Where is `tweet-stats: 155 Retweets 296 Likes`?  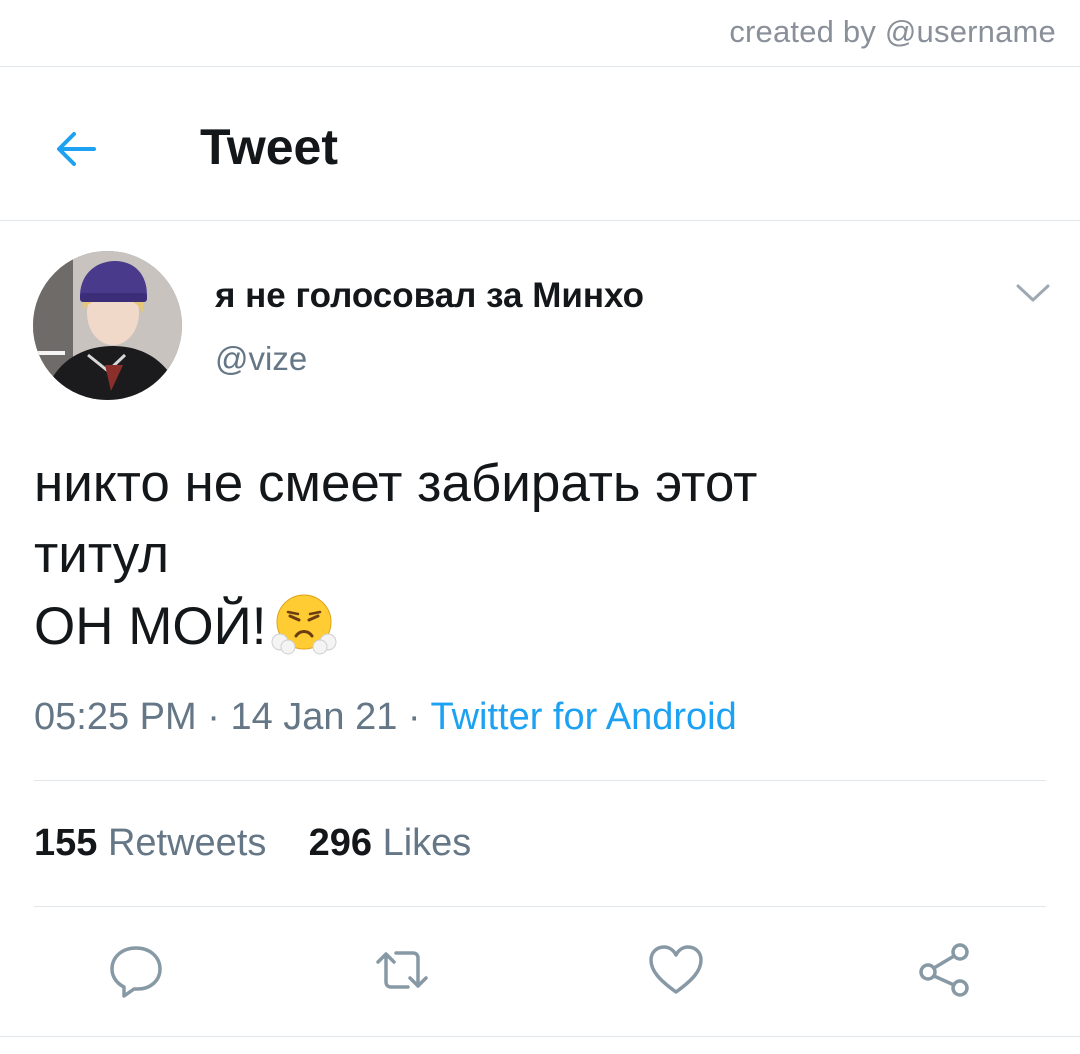 tweet-stats: 155 Retweets 296 Likes is located at coordinates (252, 843).